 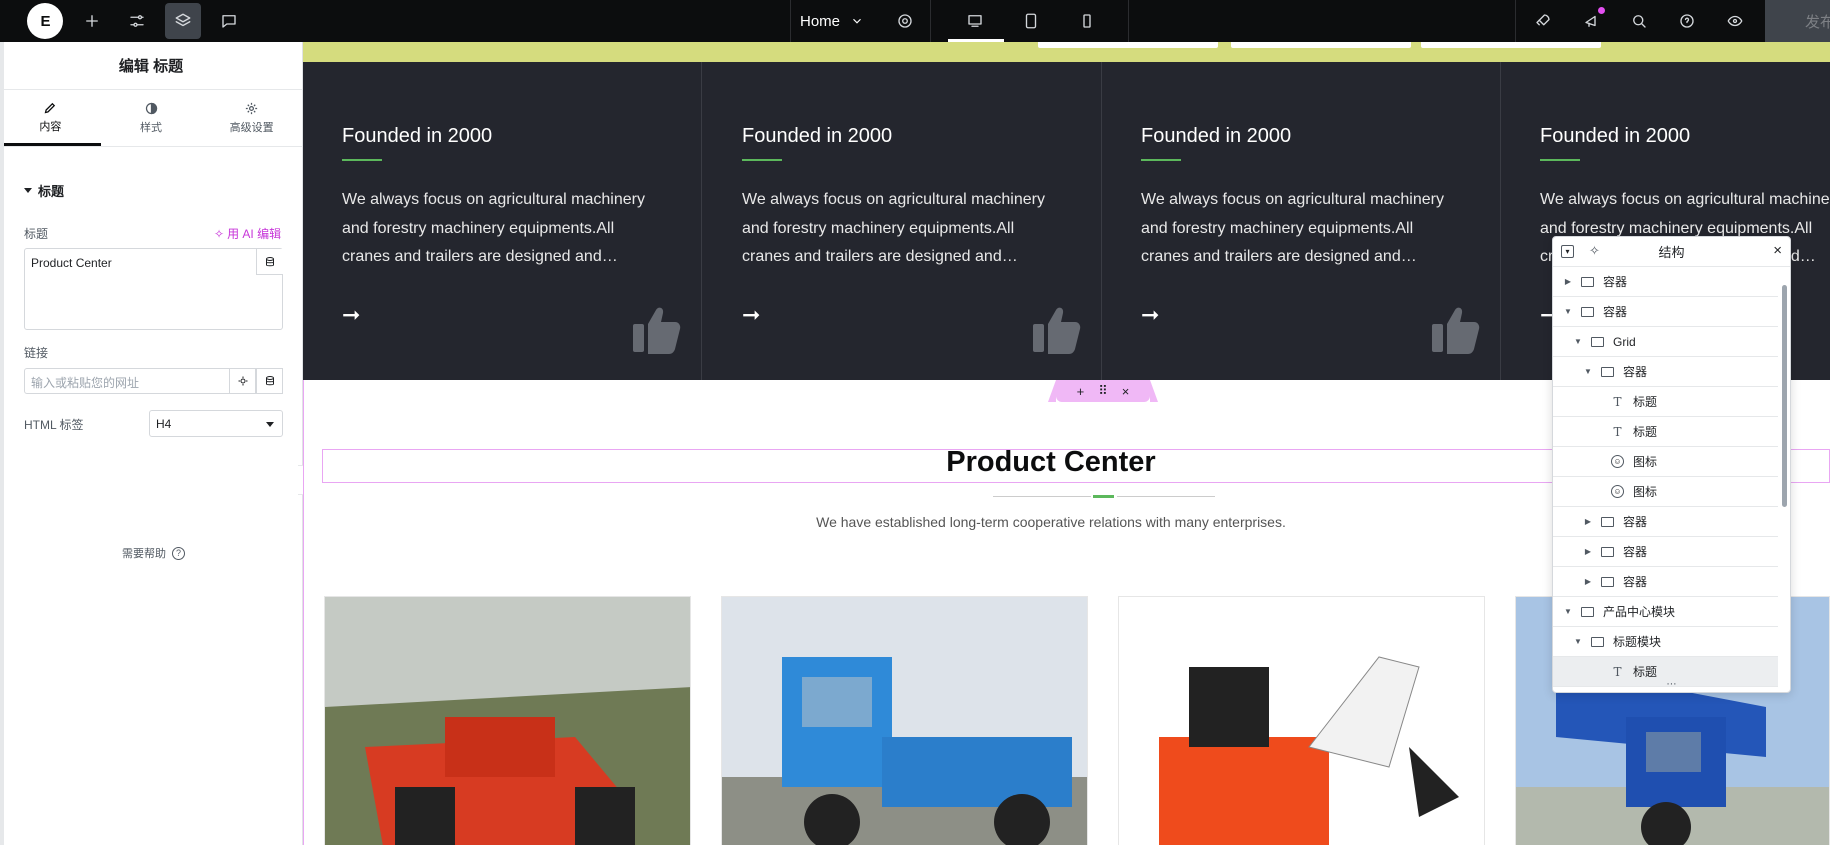 What do you see at coordinates (507, 720) in the screenshot?
I see `product-image-mower` at bounding box center [507, 720].